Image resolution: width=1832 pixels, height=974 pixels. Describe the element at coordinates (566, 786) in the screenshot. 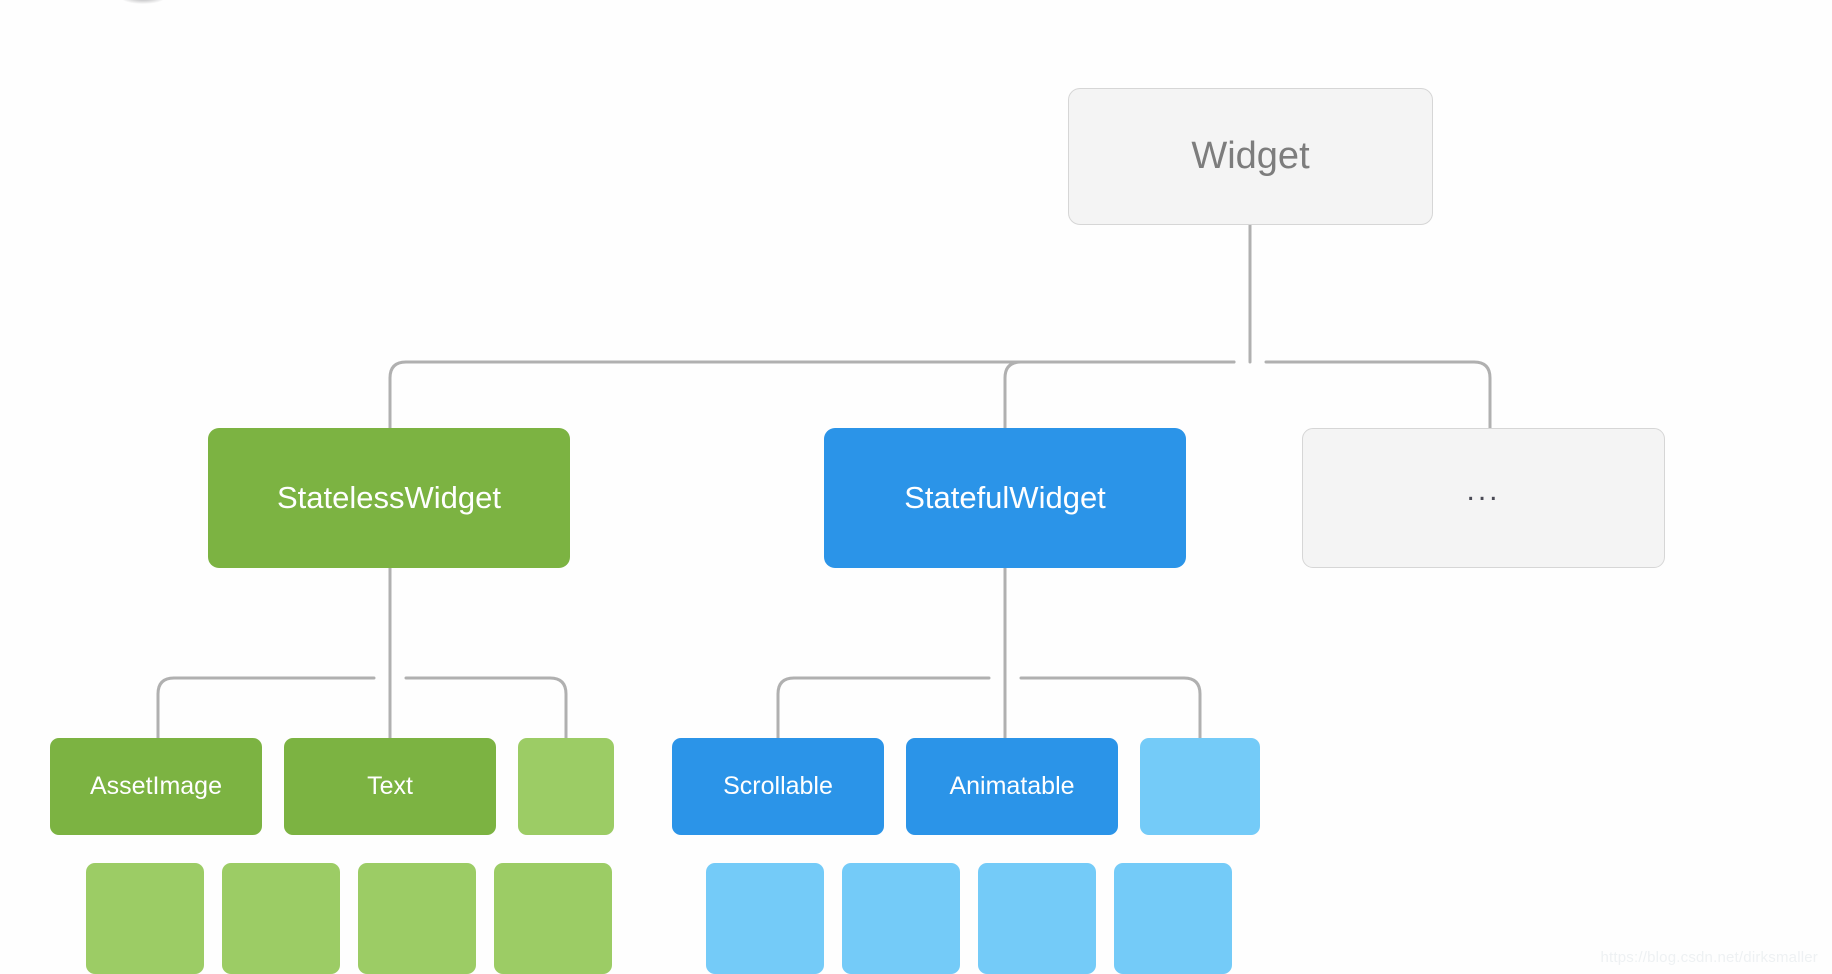

I see `node-stateless-extra` at that location.